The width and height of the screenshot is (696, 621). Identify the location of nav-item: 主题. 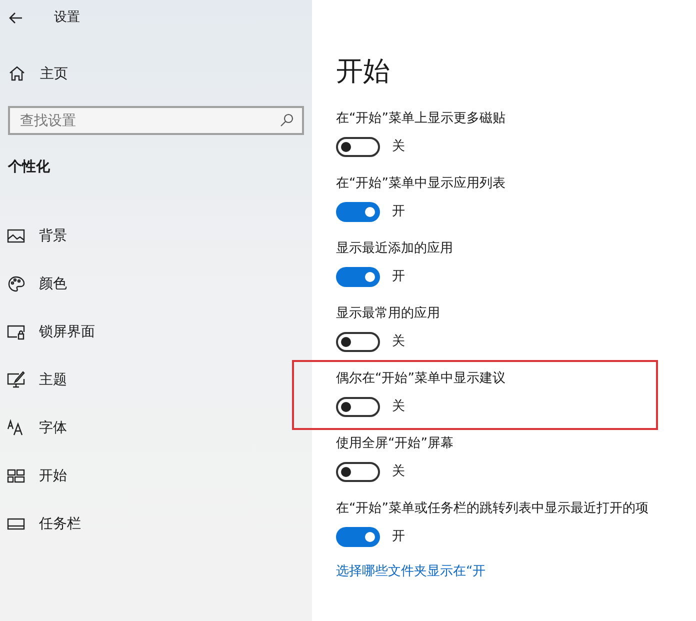
(156, 380).